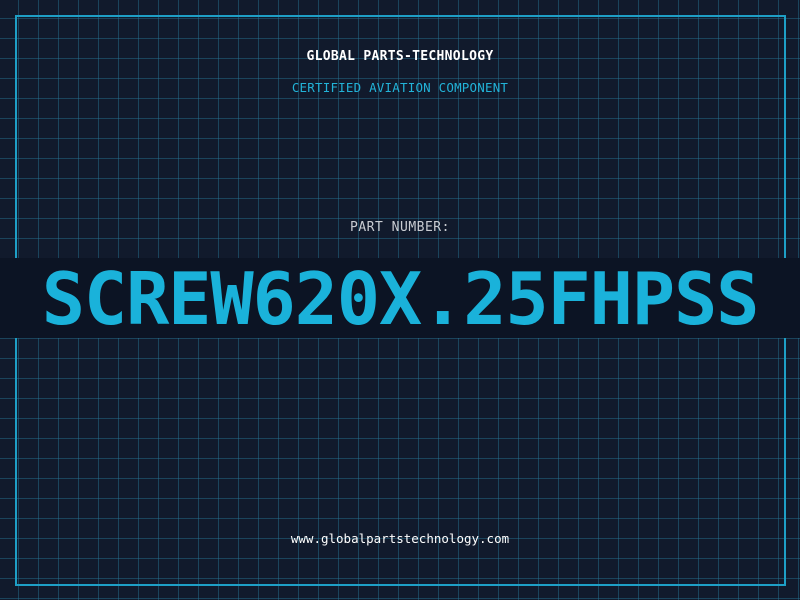  I want to click on website-url: www.globalpartstechnology.com, so click(400, 538).